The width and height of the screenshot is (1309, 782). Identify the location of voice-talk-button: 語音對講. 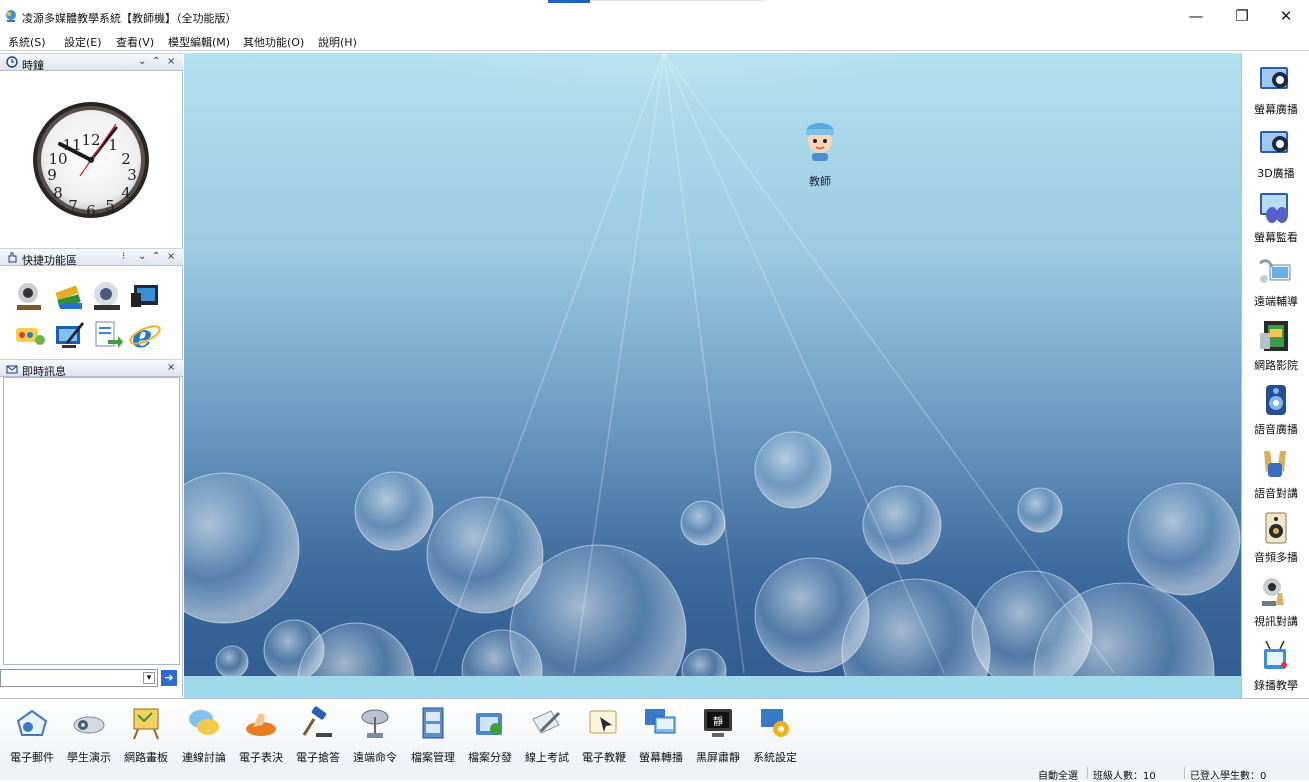
(1275, 473).